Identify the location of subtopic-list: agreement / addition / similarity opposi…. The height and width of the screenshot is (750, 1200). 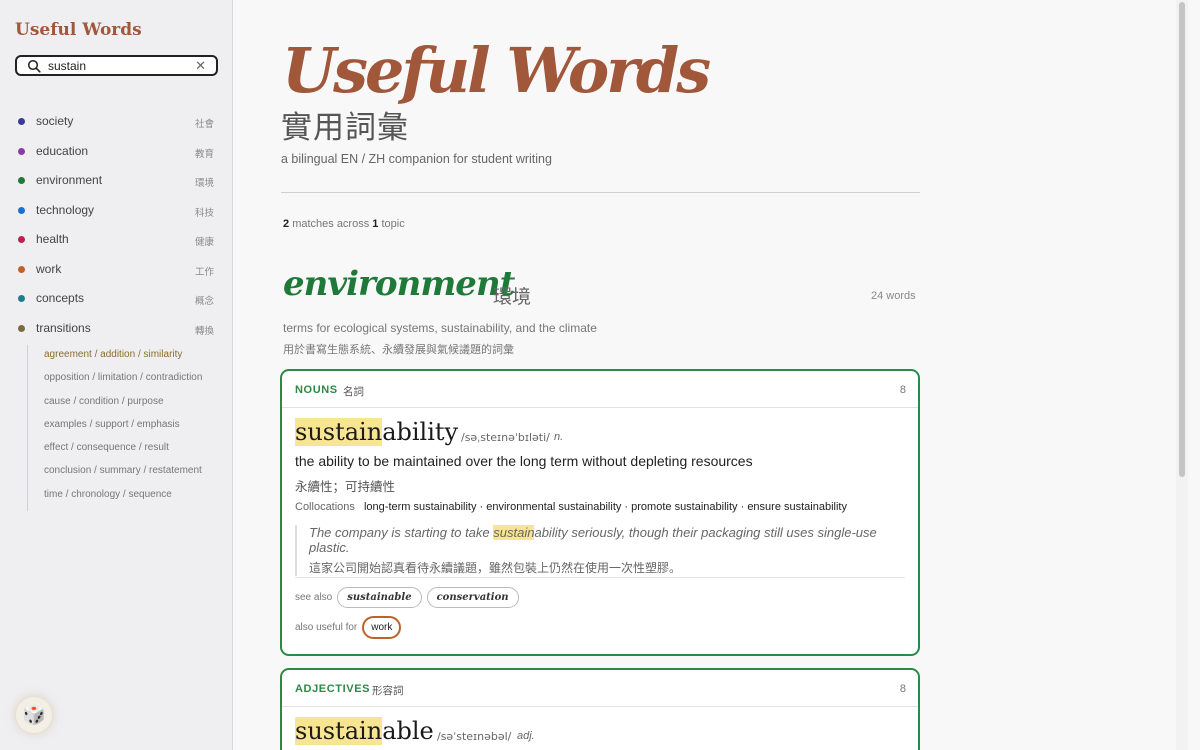
(127, 428).